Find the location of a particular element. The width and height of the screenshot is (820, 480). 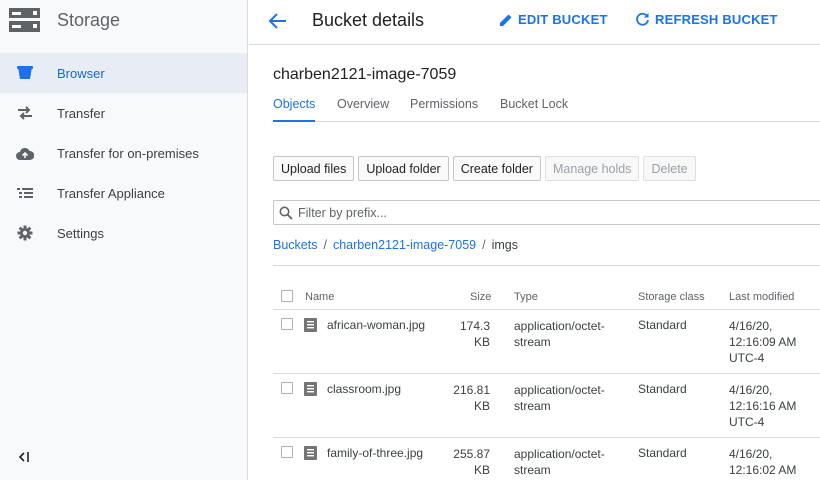

filter-box is located at coordinates (546, 212).